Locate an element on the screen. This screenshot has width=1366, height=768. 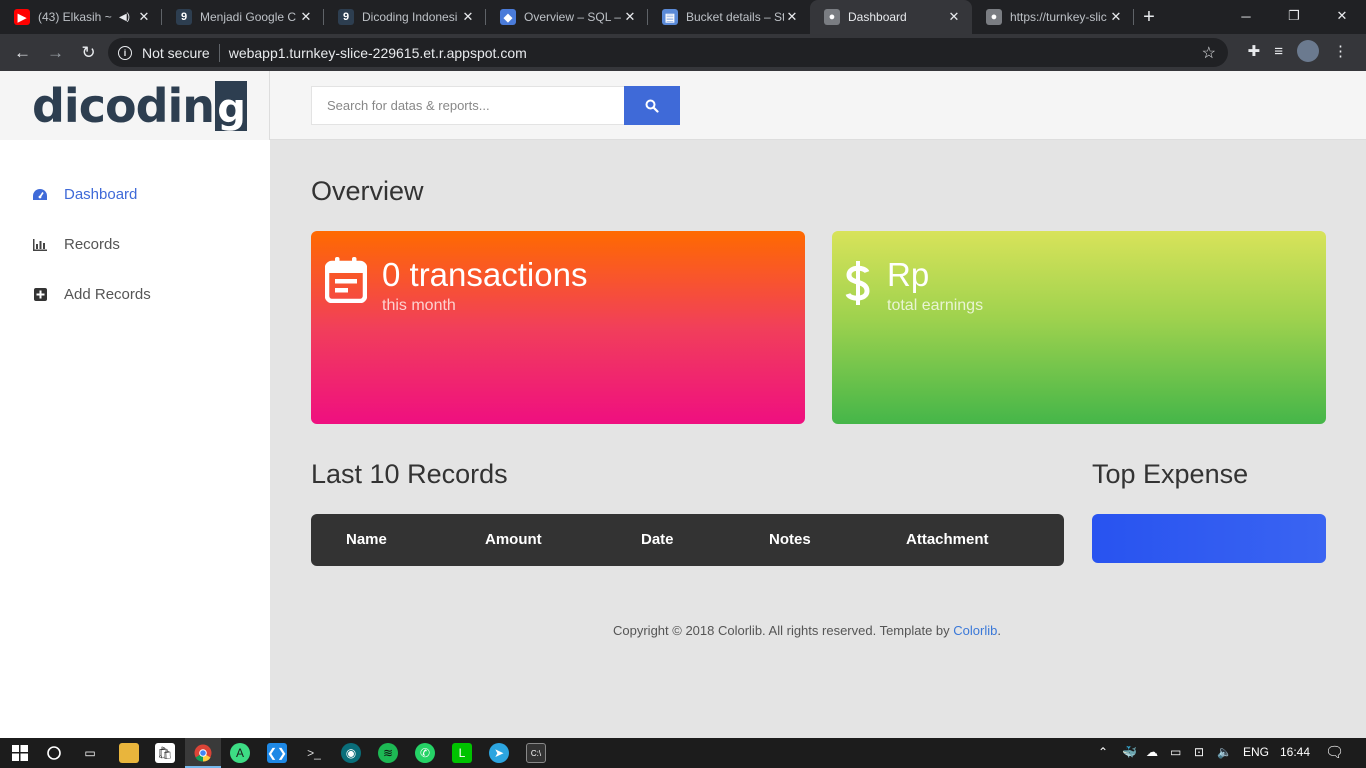
task-view-icon: ▭ is located at coordinates (90, 753).